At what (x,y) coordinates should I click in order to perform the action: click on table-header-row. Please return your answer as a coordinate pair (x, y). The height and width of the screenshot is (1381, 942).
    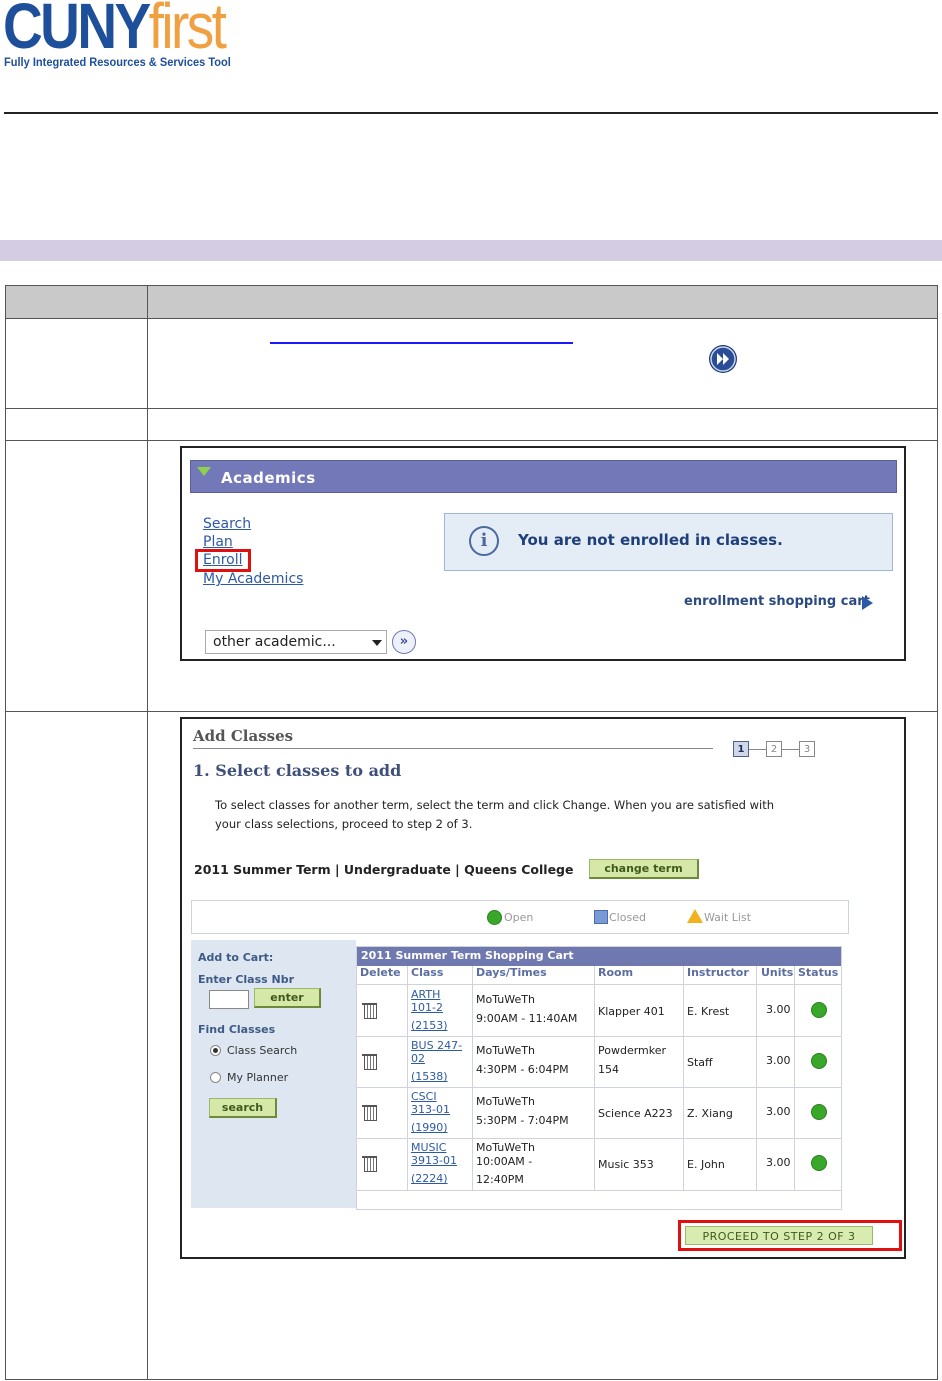
    Looking at the image, I should click on (471, 302).